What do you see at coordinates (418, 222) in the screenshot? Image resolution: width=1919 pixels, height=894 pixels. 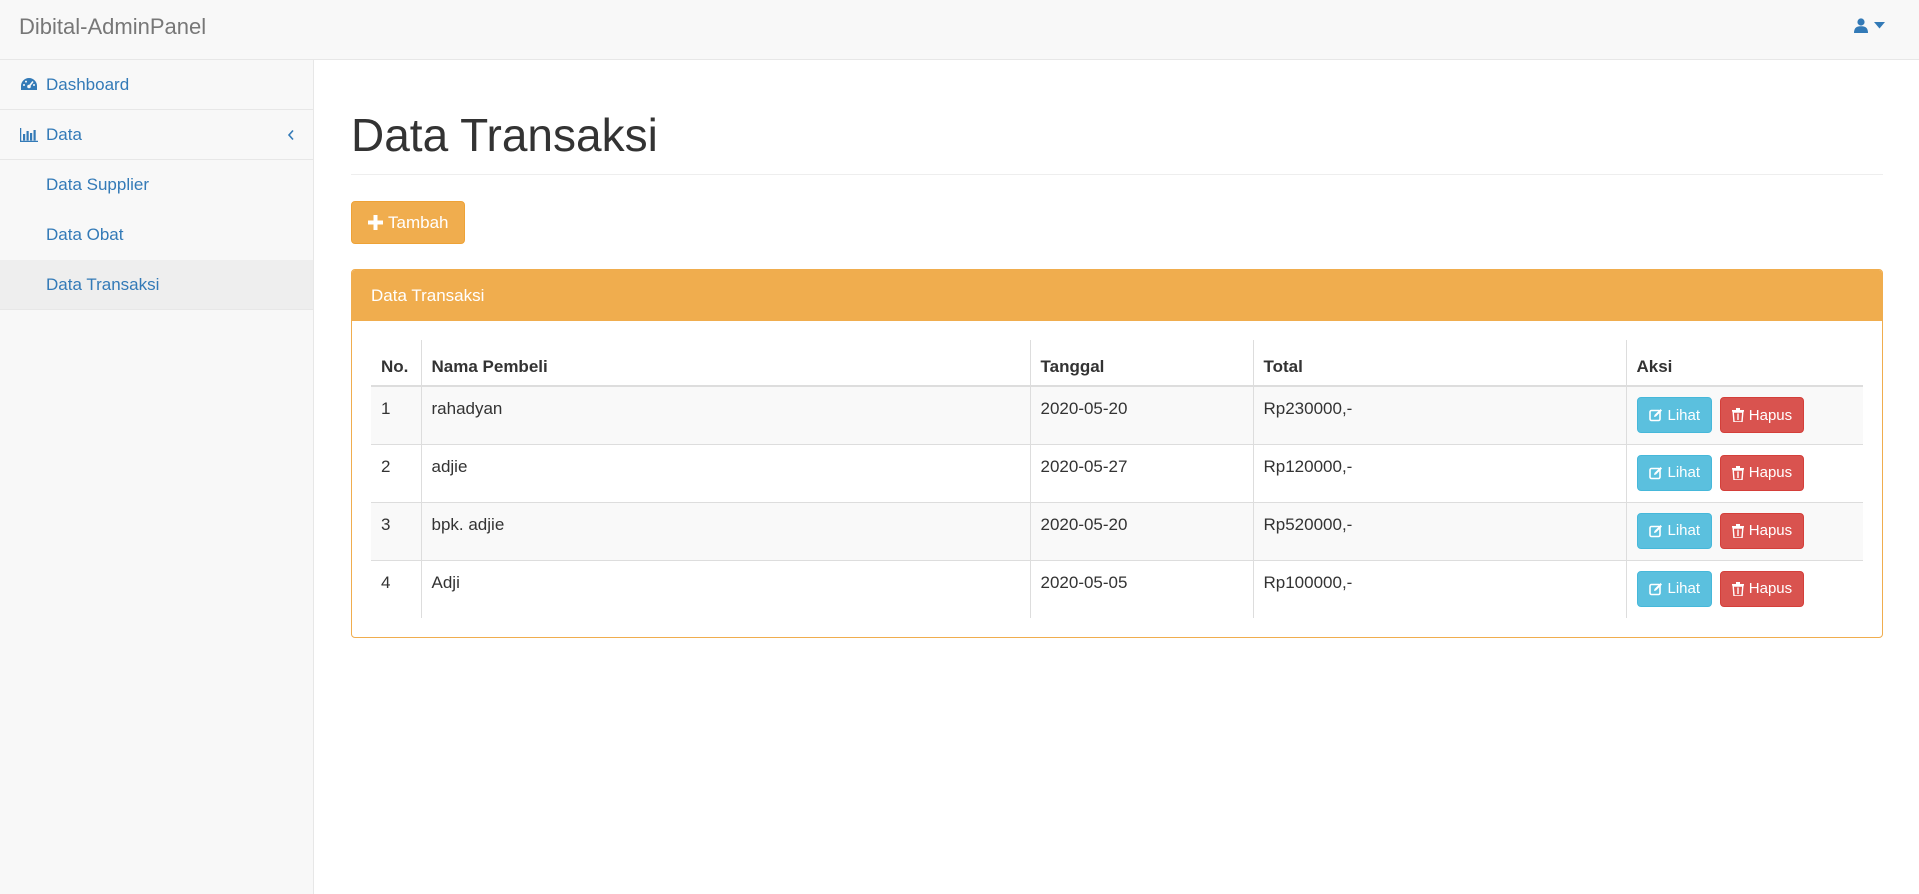 I see `add-button-label: Tambah` at bounding box center [418, 222].